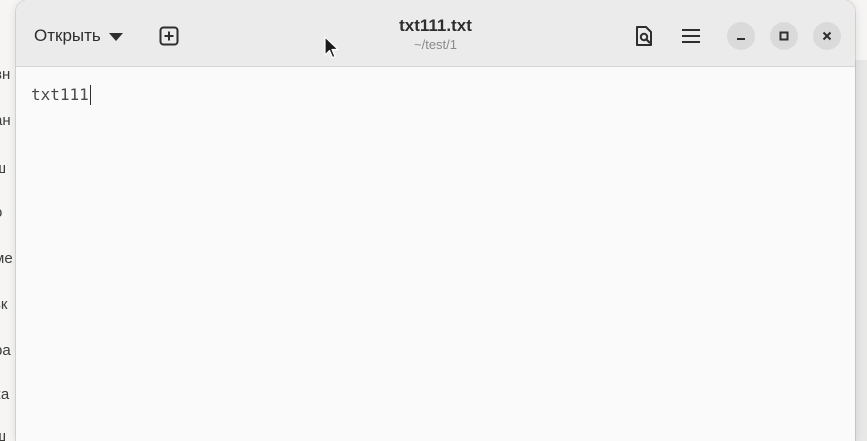  I want to click on editor-content: txt111, so click(60, 94).